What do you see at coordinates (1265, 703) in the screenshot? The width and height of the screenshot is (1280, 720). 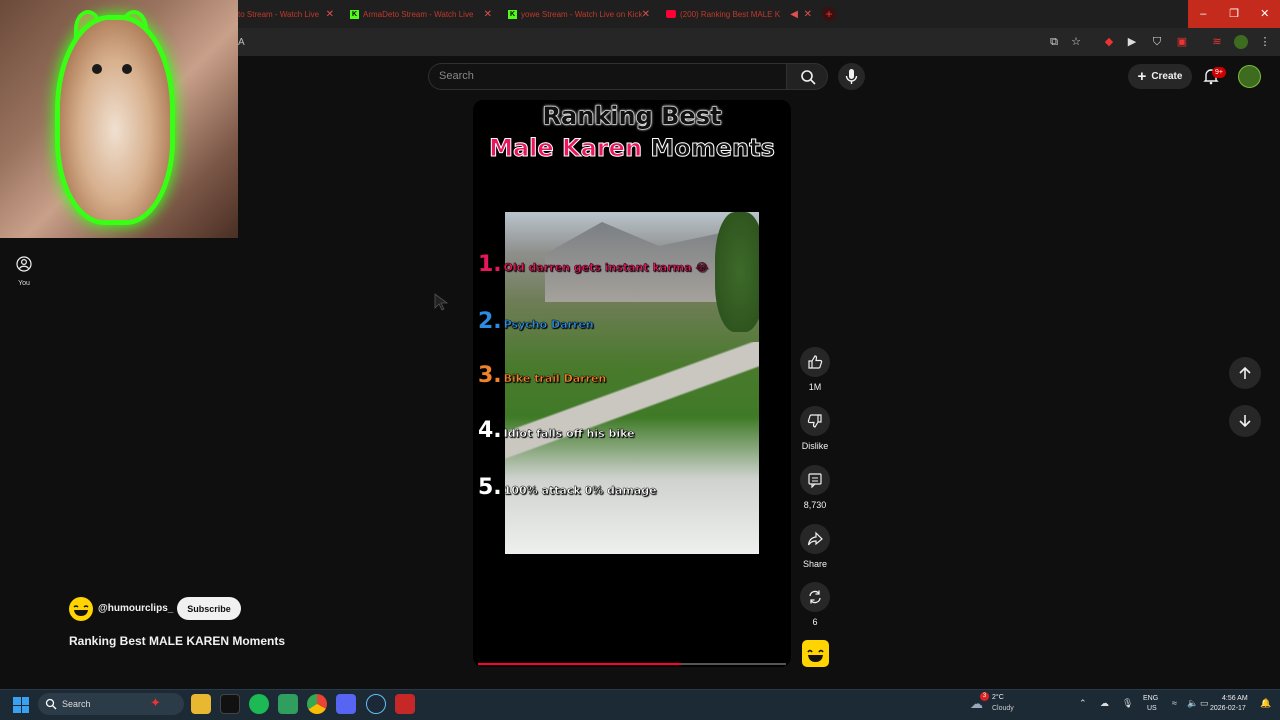 I see `notification-center-icon: 🔔` at bounding box center [1265, 703].